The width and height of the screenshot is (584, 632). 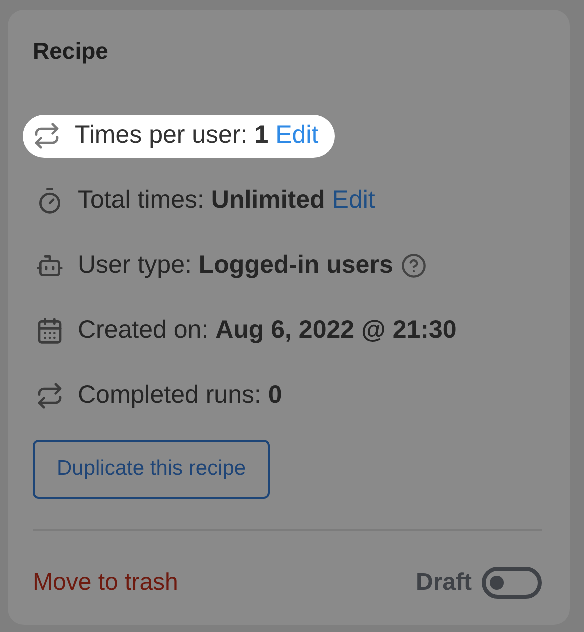 What do you see at coordinates (180, 396) in the screenshot?
I see `row-text: Completed runs: 0` at bounding box center [180, 396].